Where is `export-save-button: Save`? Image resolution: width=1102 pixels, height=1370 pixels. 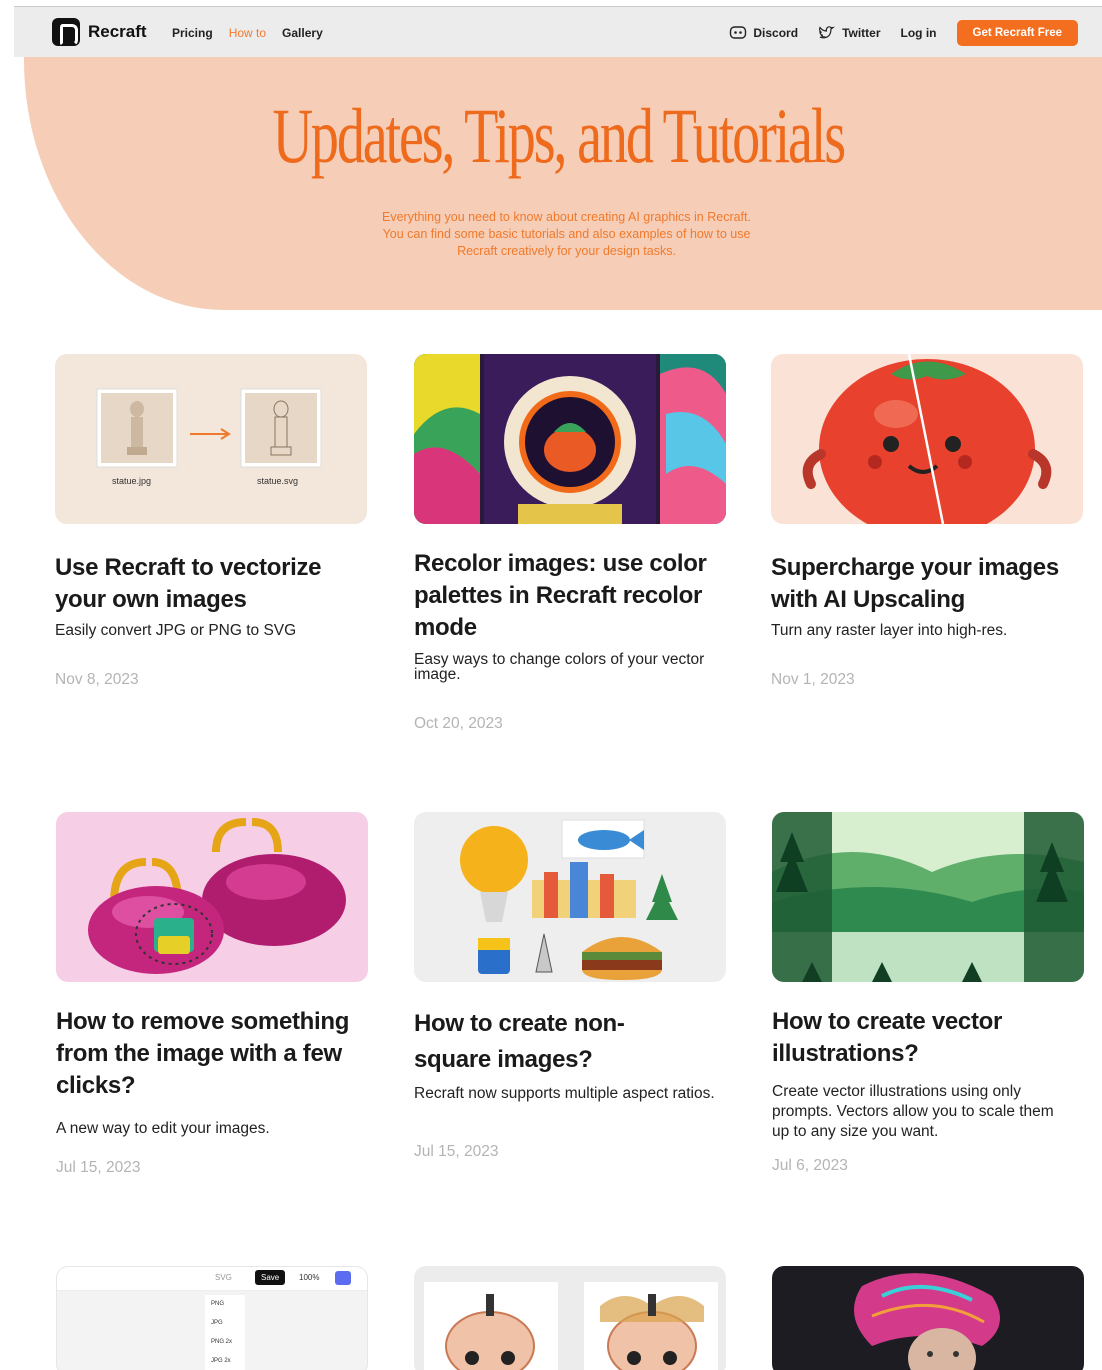 export-save-button: Save is located at coordinates (270, 1277).